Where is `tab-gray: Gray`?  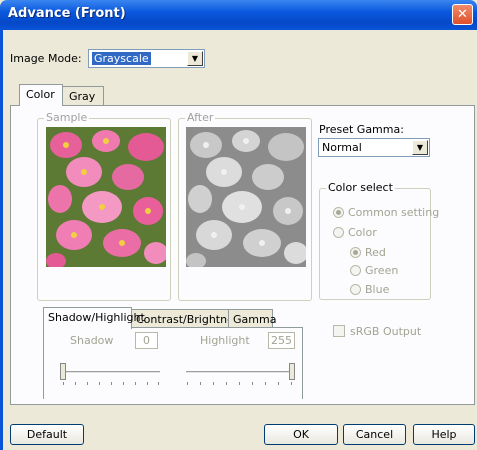 tab-gray: Gray is located at coordinates (83, 96).